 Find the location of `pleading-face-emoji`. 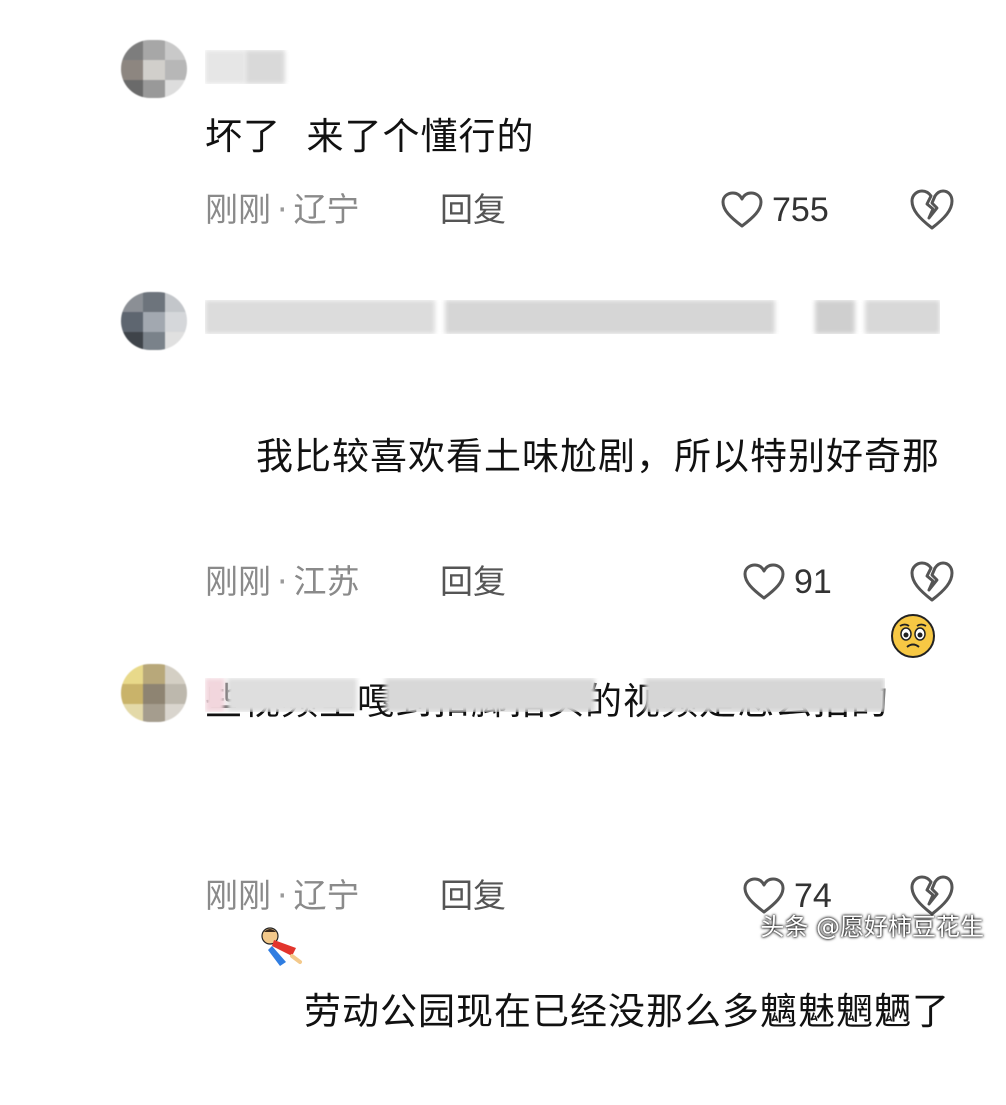

pleading-face-emoji is located at coordinates (913, 573).